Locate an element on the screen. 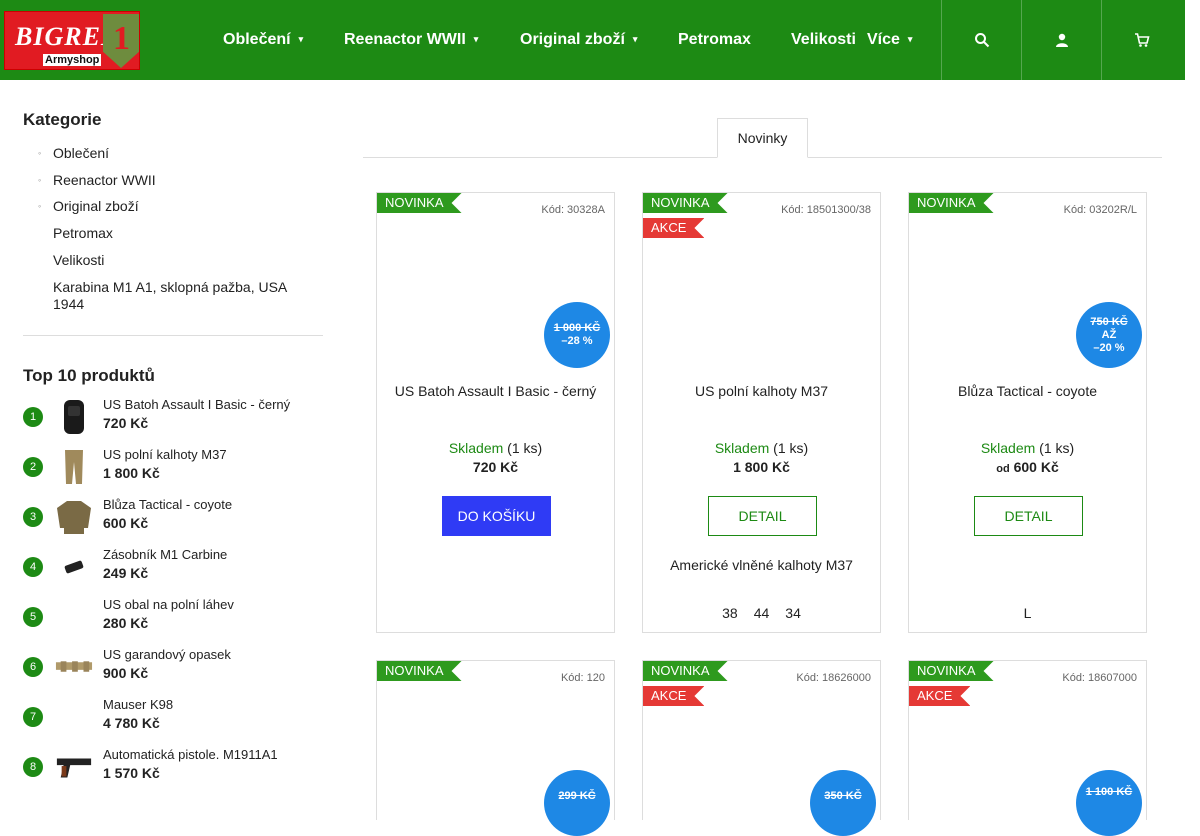  search-button is located at coordinates (981, 40).